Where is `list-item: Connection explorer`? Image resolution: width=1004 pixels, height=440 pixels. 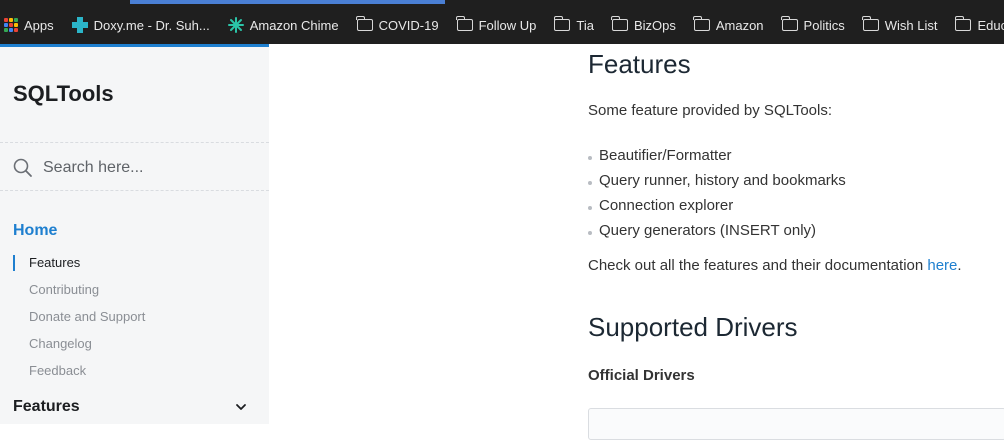 list-item: Connection explorer is located at coordinates (717, 209).